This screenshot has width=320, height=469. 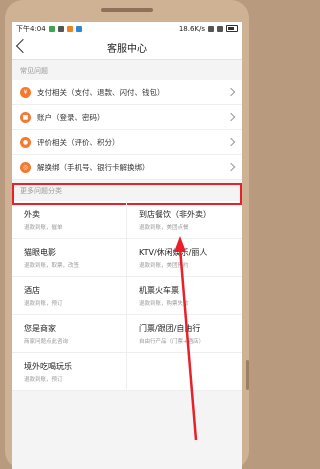 I want to click on wifi-icon, so click(x=211, y=28).